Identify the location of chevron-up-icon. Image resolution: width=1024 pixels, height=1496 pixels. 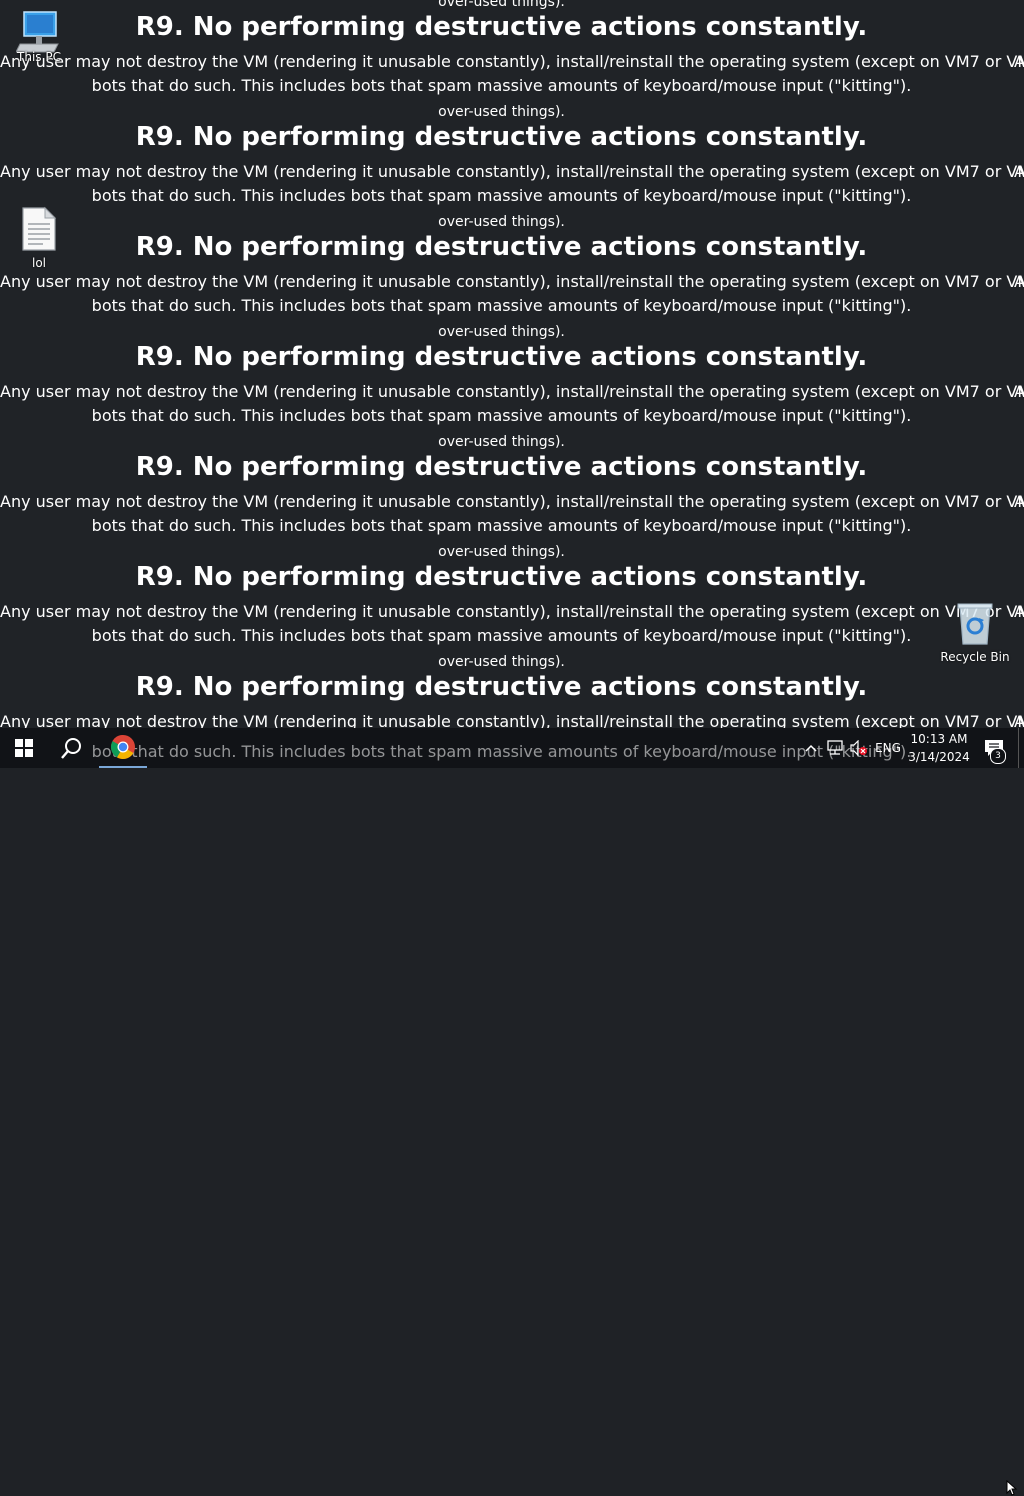
(811, 748).